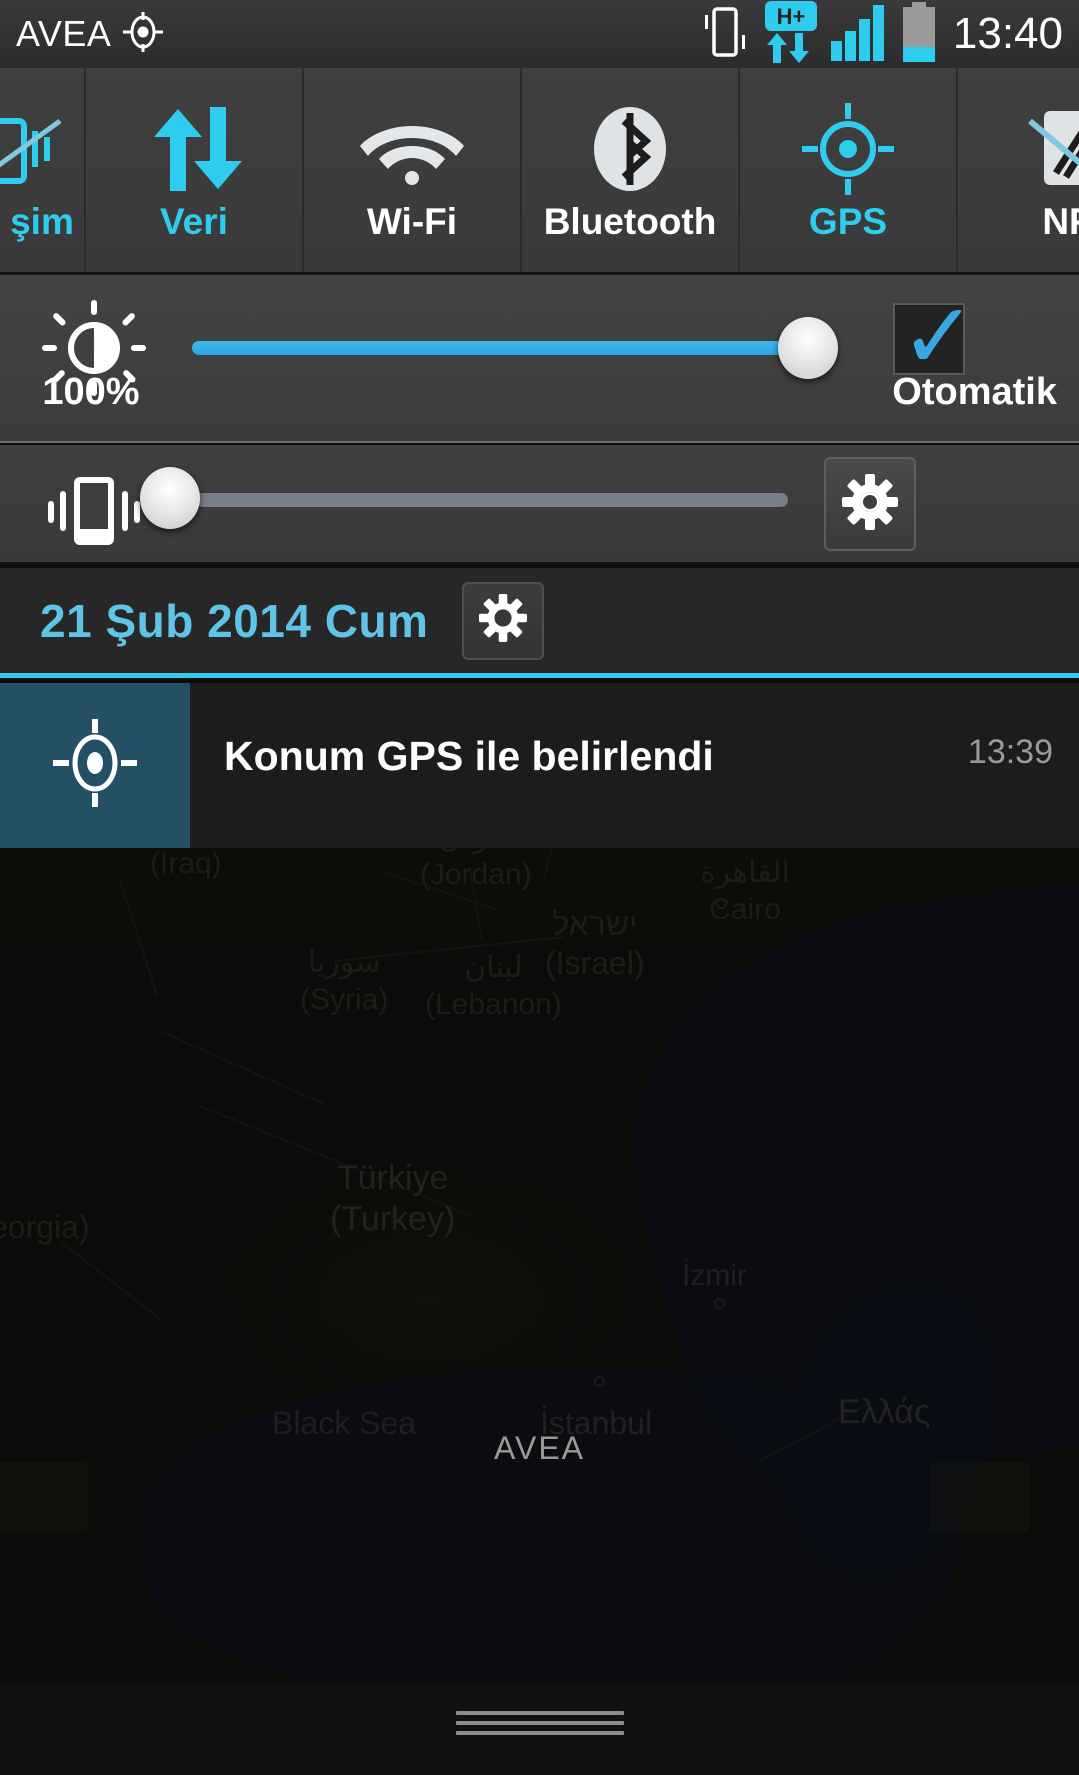 The width and height of the screenshot is (1079, 1775). I want to click on sound-settings-button, so click(870, 504).